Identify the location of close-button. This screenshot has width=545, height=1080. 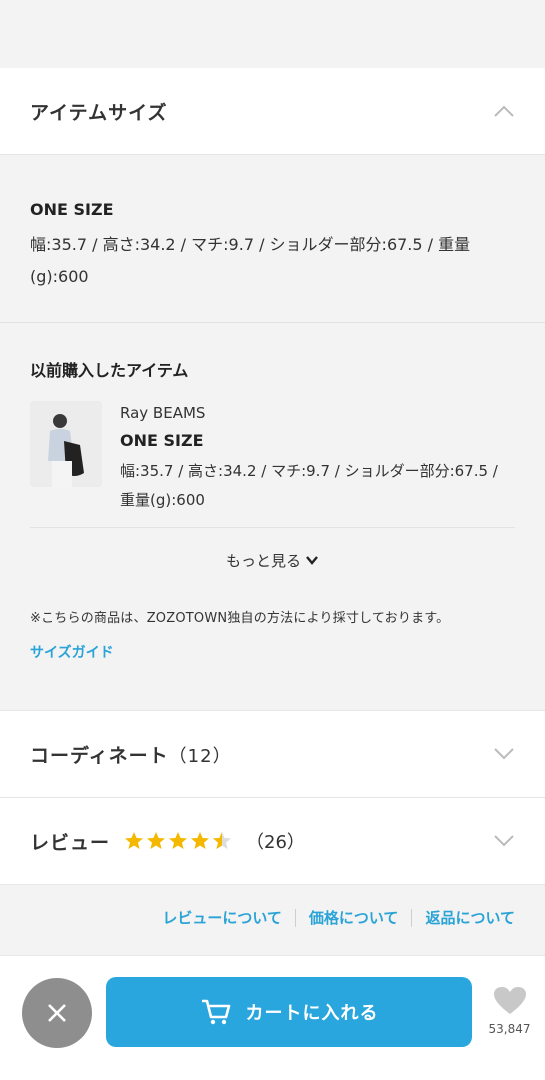
(57, 1013).